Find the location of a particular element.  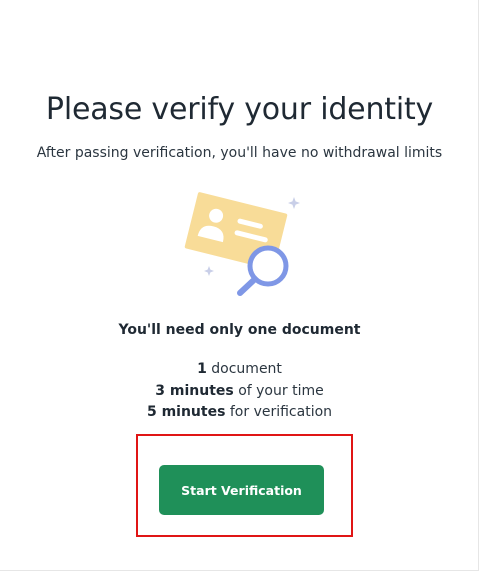

start-verification-button: Start Verification is located at coordinates (241, 490).